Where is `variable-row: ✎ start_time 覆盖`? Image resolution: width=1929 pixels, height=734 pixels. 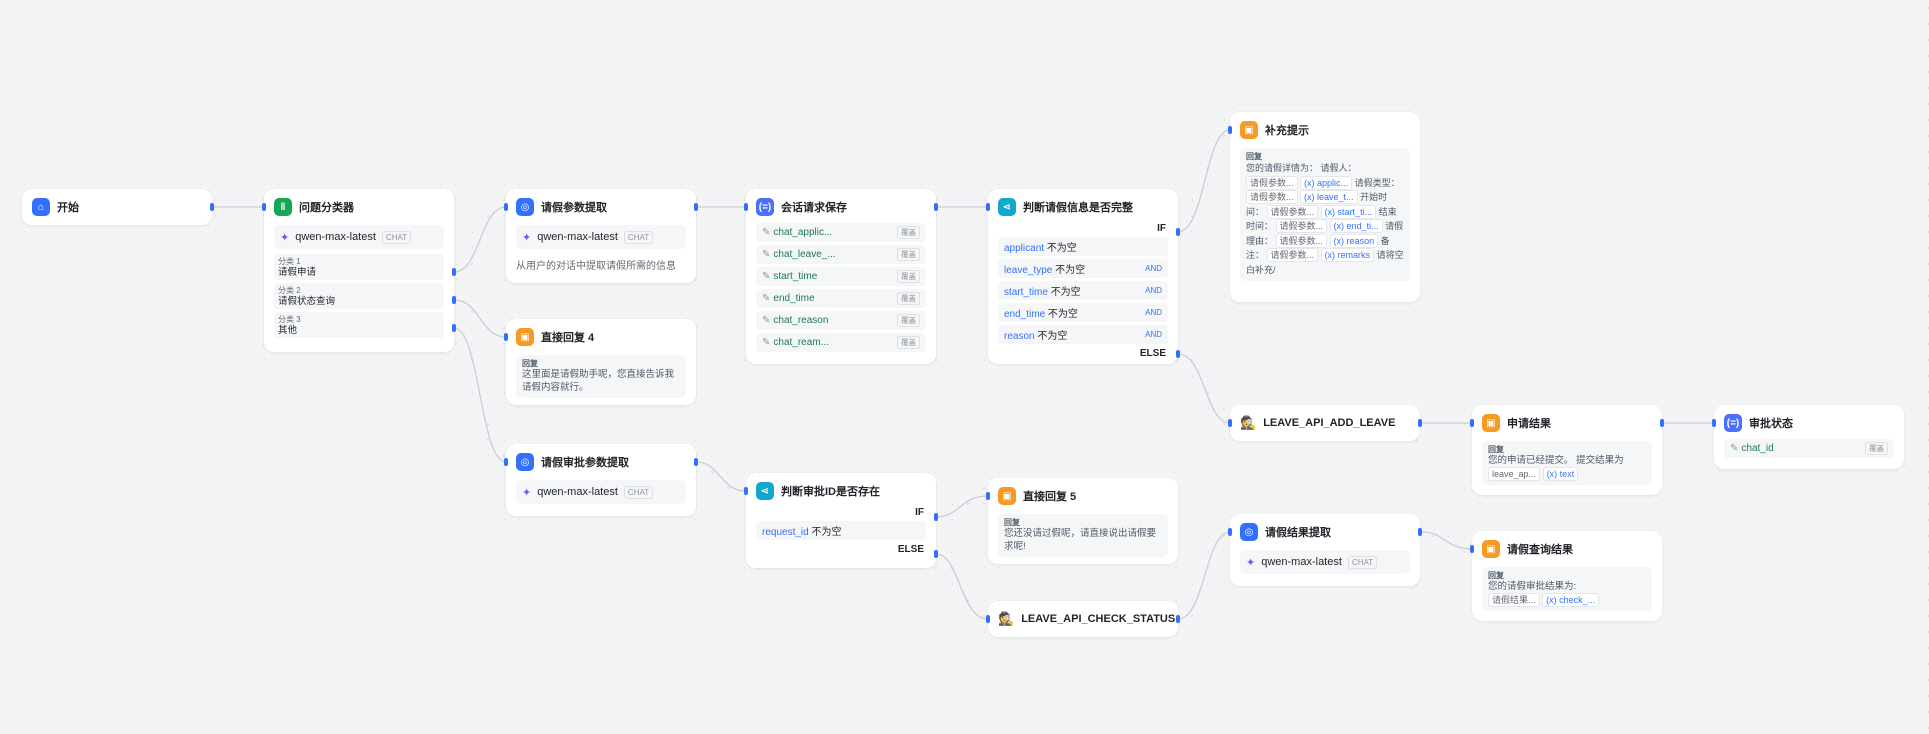
variable-row: ✎ start_time 覆盖 is located at coordinates (841, 276).